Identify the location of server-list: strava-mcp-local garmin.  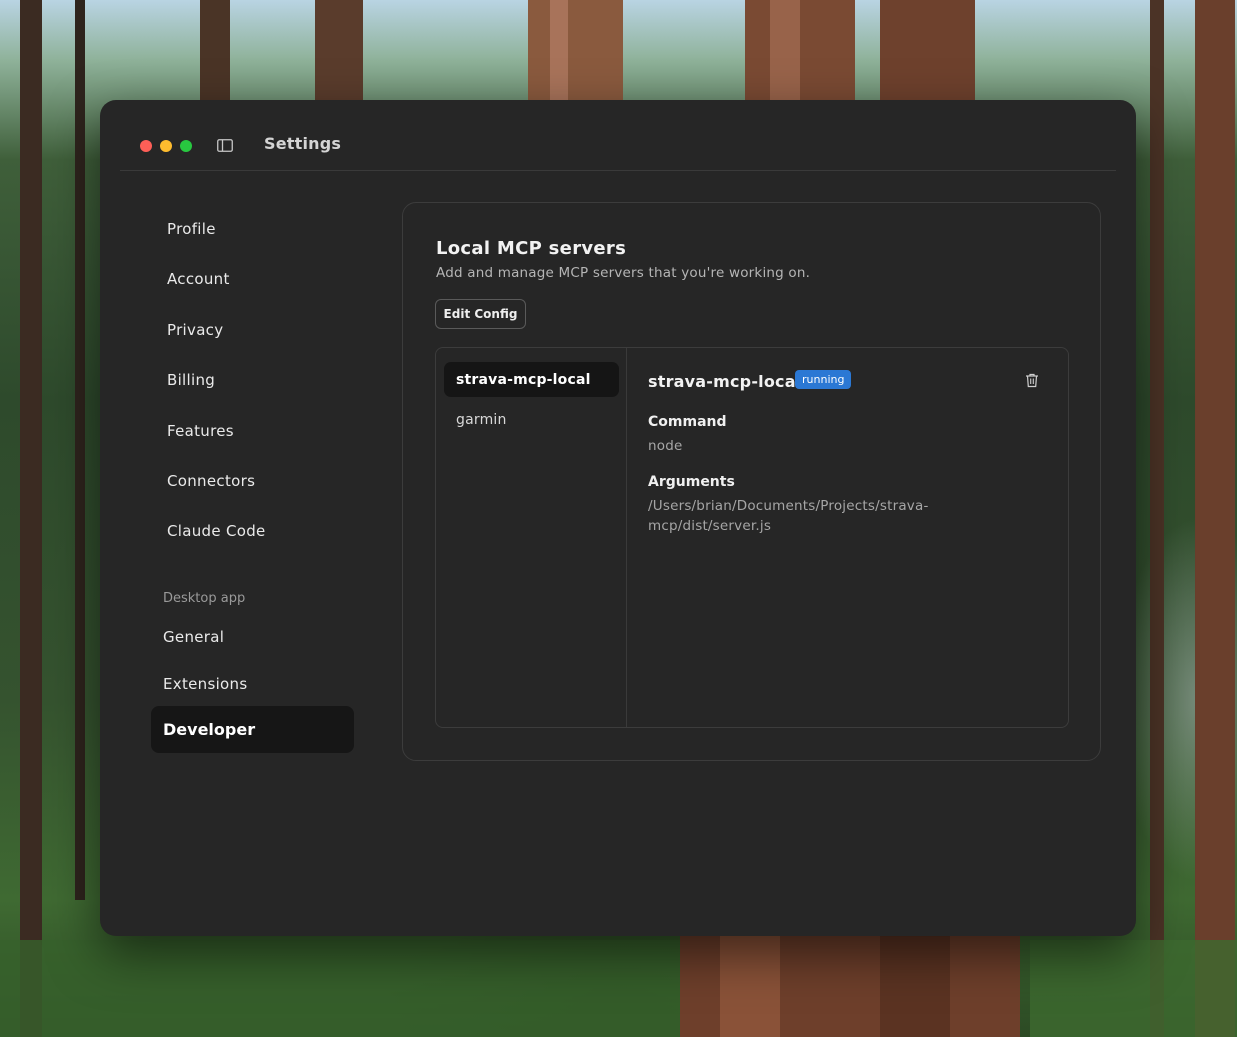
(531, 537).